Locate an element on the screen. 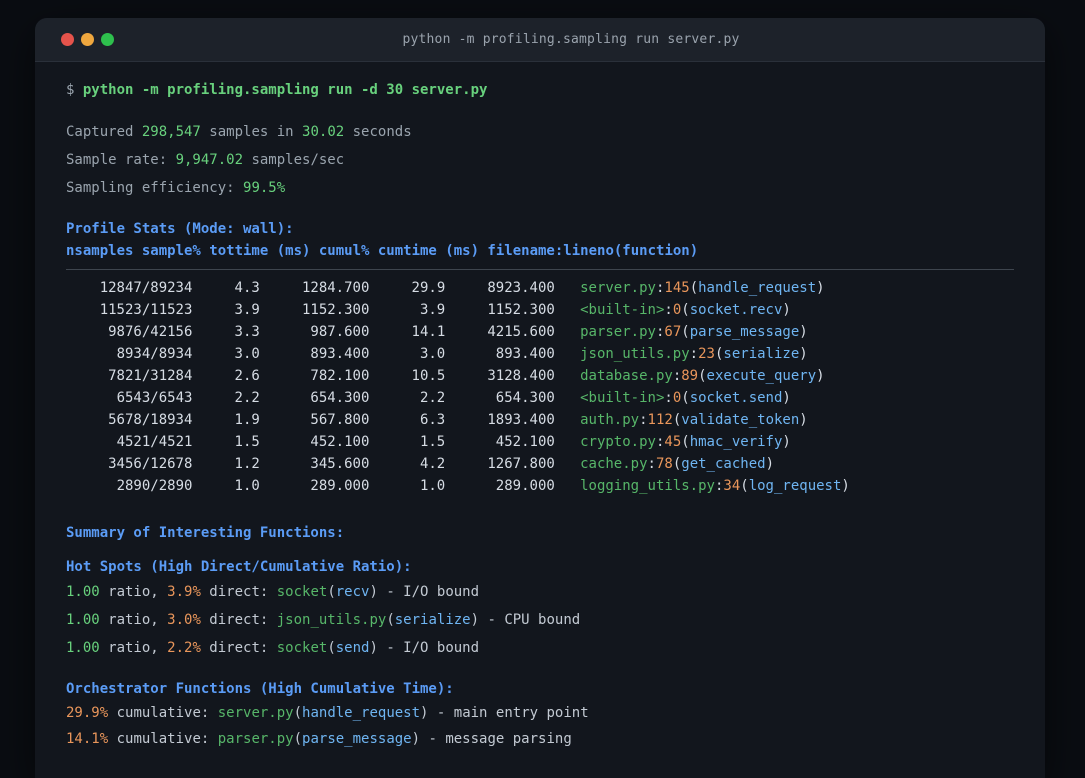 The image size is (1085, 778). cell: 452.100 is located at coordinates (525, 442).